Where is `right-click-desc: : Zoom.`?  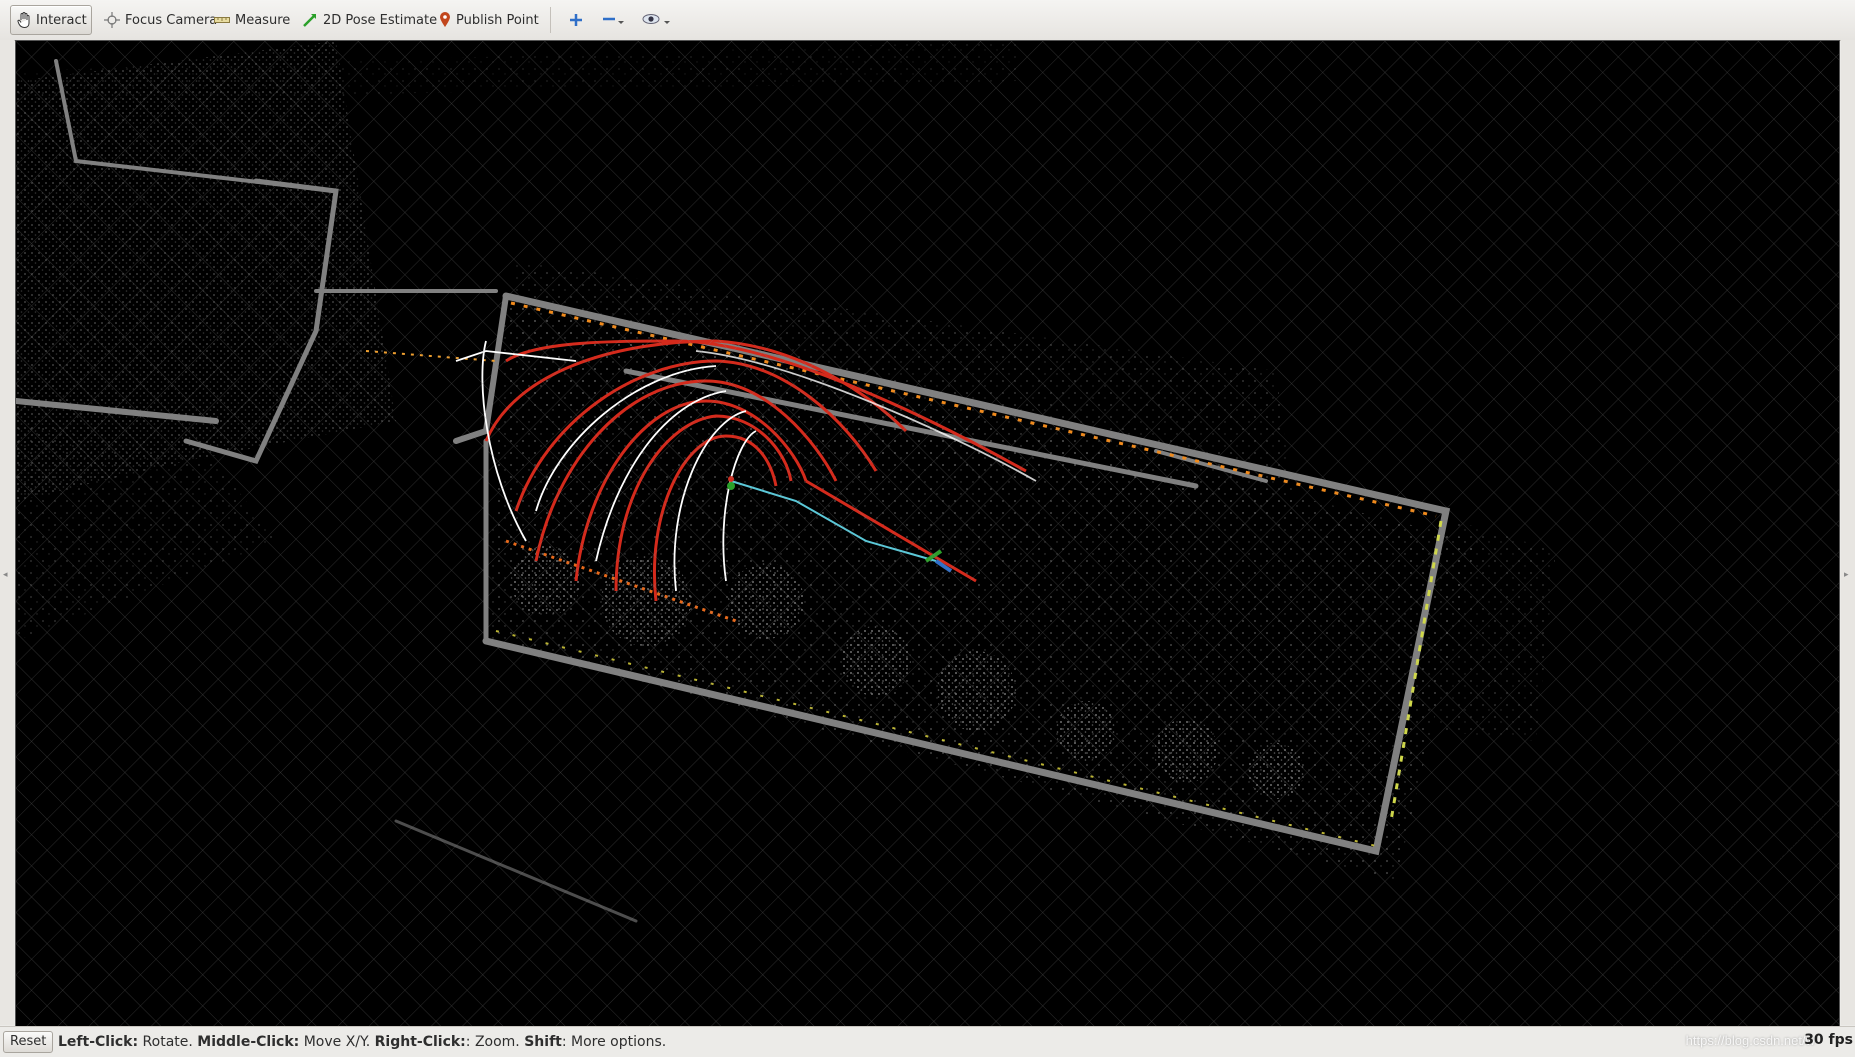 right-click-desc: : Zoom. is located at coordinates (495, 1042).